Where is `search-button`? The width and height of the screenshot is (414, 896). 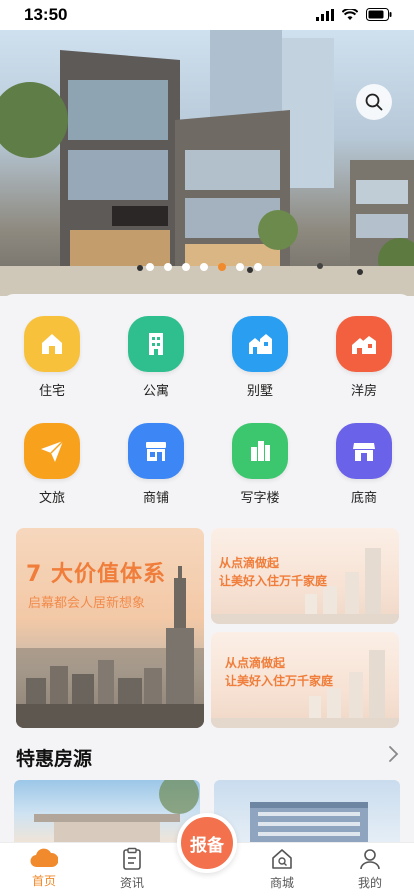
search-button is located at coordinates (374, 102).